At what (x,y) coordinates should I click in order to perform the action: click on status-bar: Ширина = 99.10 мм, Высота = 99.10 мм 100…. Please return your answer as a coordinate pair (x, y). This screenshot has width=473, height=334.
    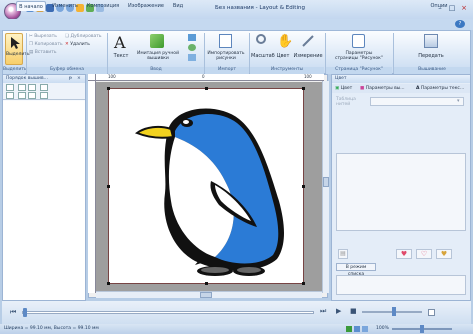
    Looking at the image, I should click on (236, 329).